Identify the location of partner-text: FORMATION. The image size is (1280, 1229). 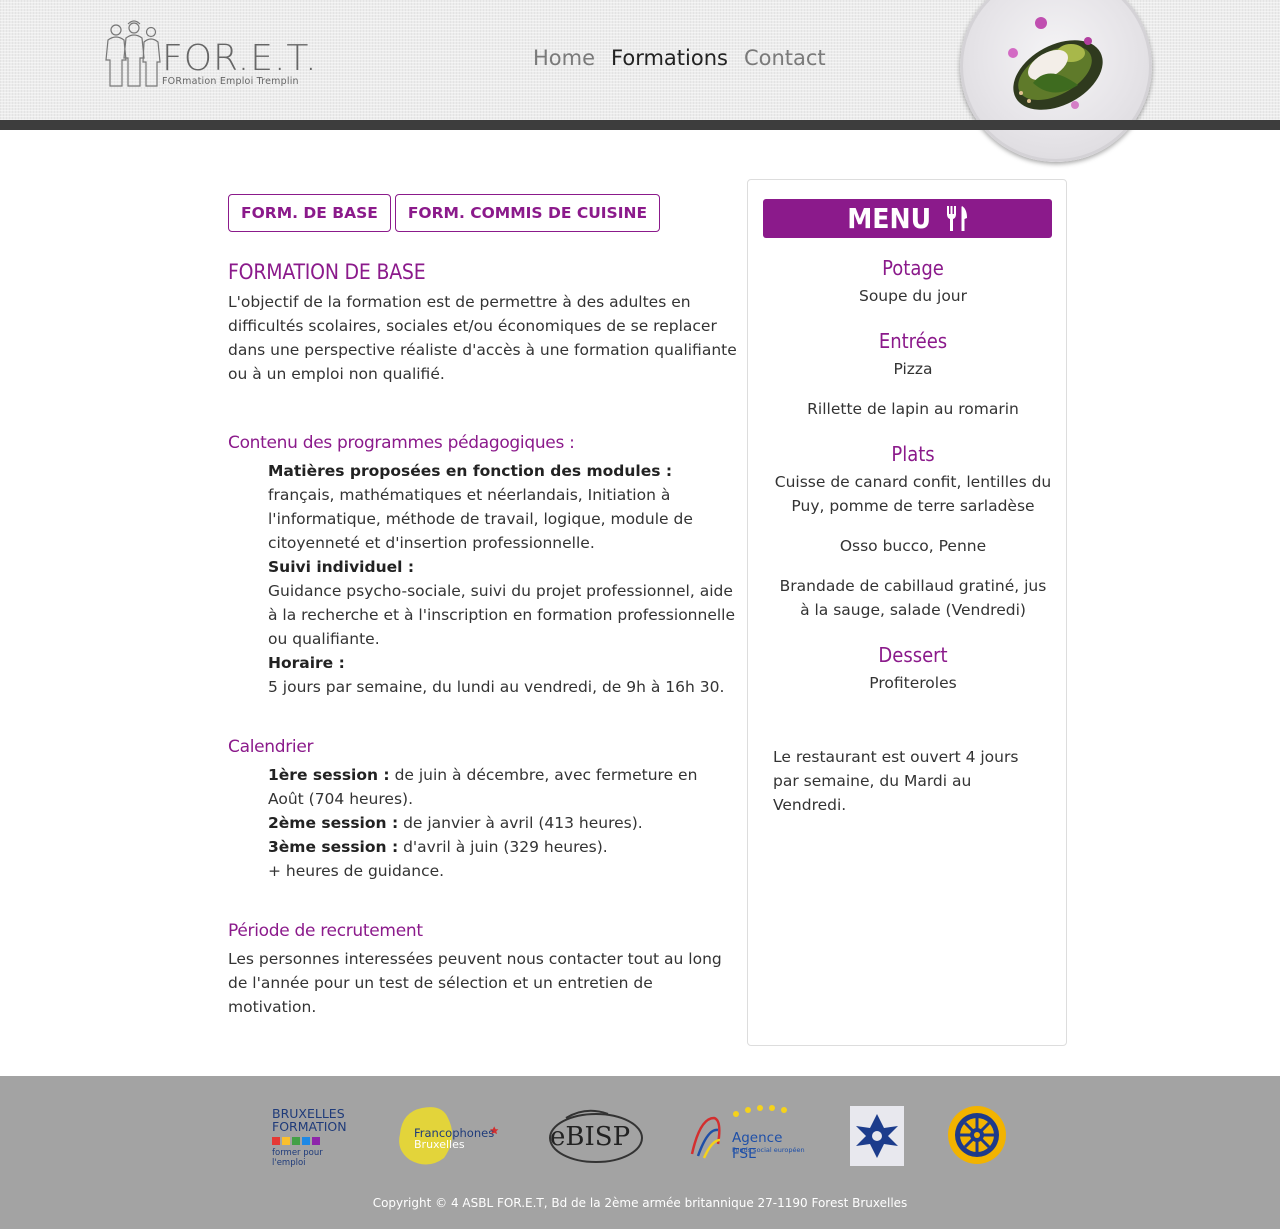
(309, 1126).